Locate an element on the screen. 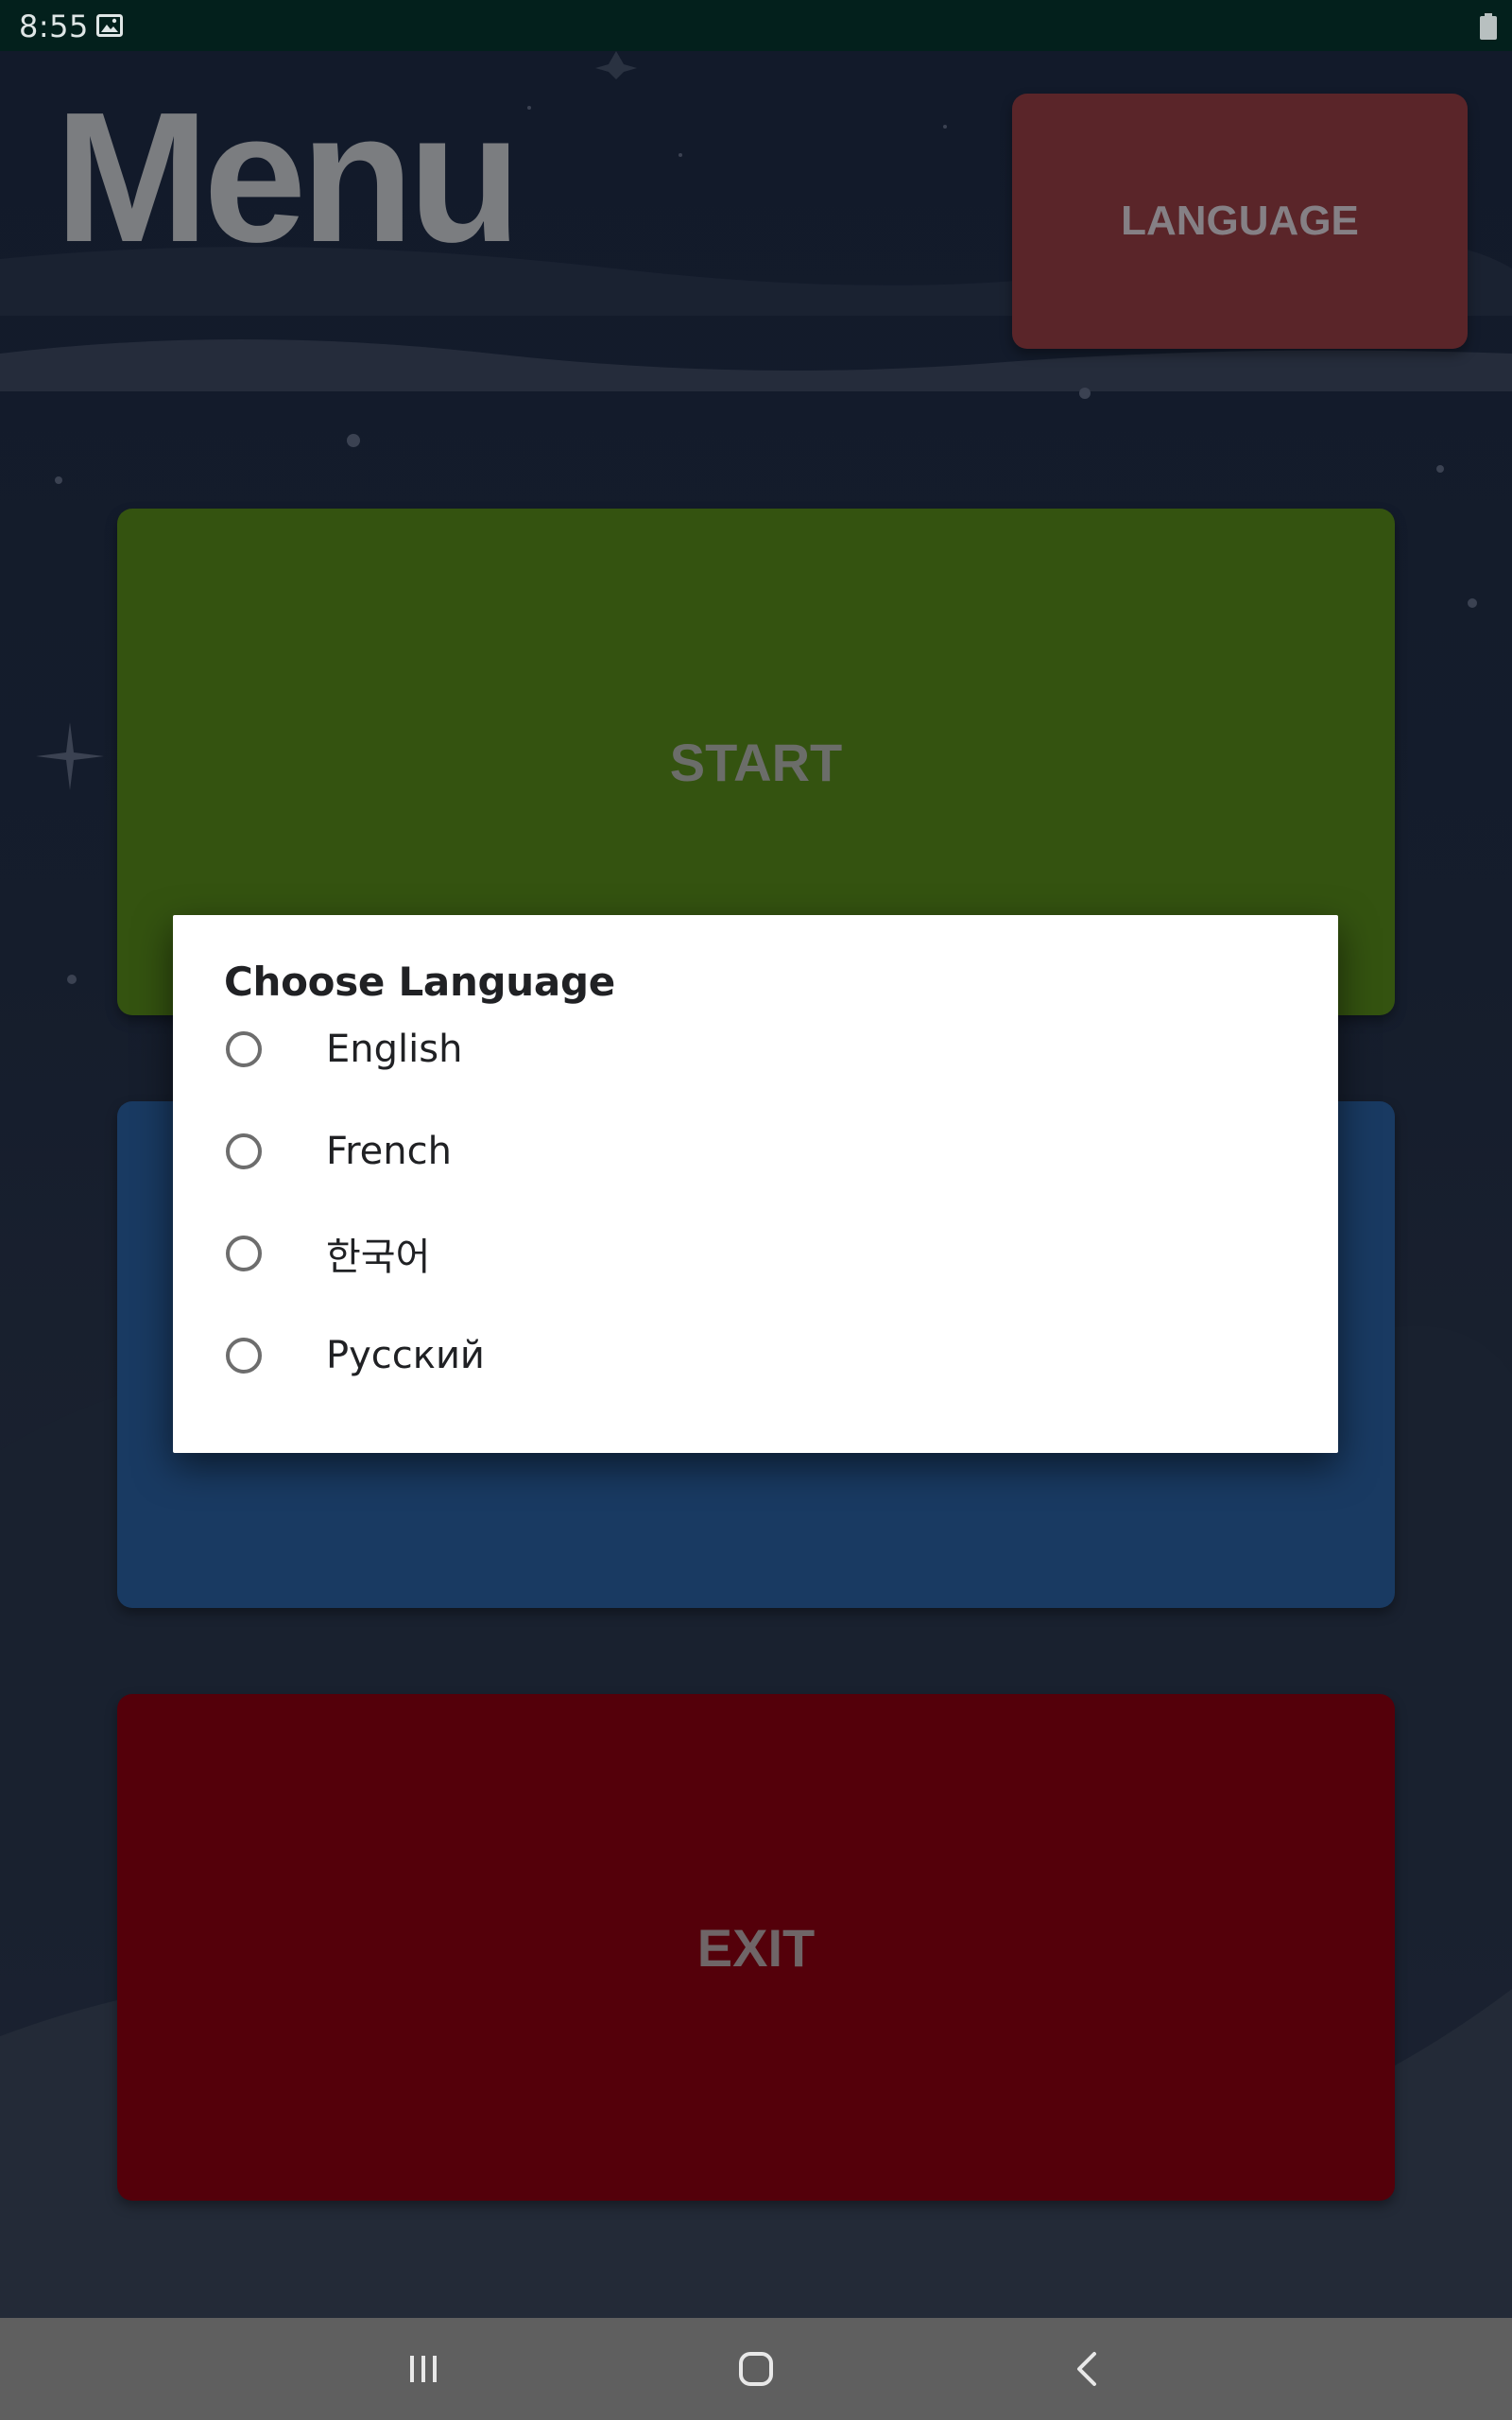 Image resolution: width=1512 pixels, height=2420 pixels. option-label: Русский is located at coordinates (405, 1355).